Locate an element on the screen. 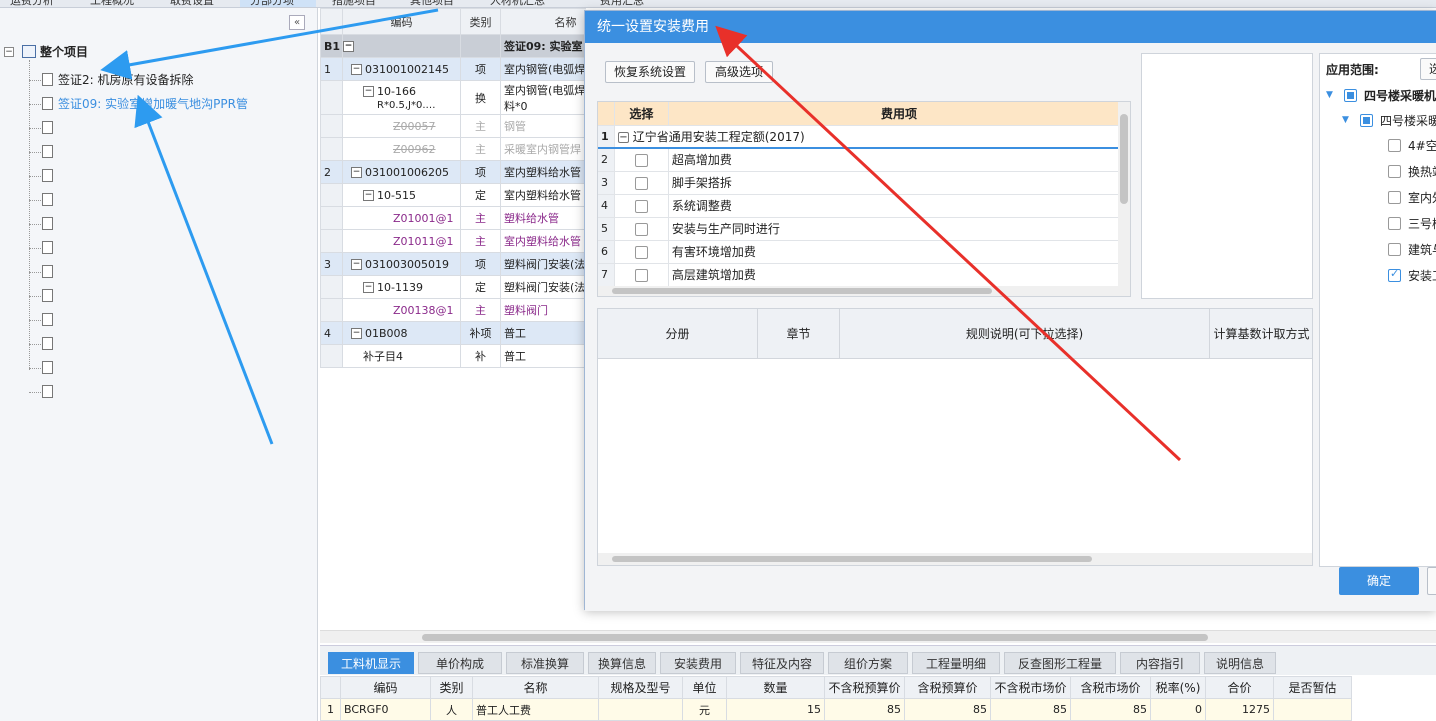 The height and width of the screenshot is (721, 1436). col-header: 数量 is located at coordinates (775, 687).